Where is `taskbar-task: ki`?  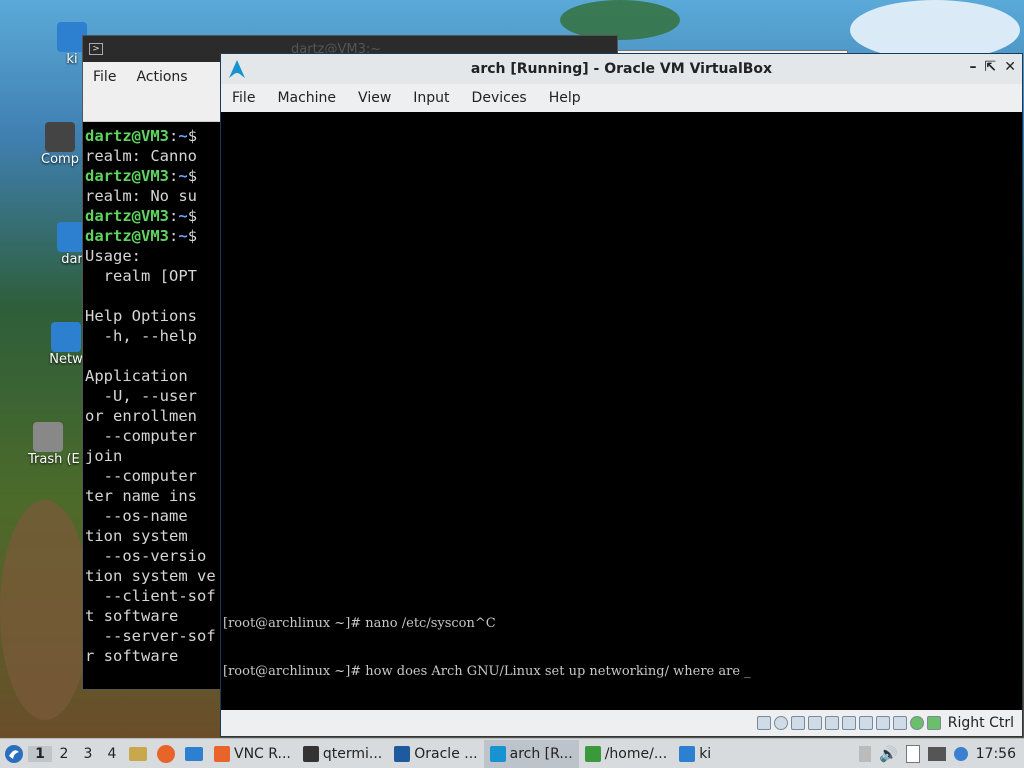
taskbar-task: ki is located at coordinates (695, 754).